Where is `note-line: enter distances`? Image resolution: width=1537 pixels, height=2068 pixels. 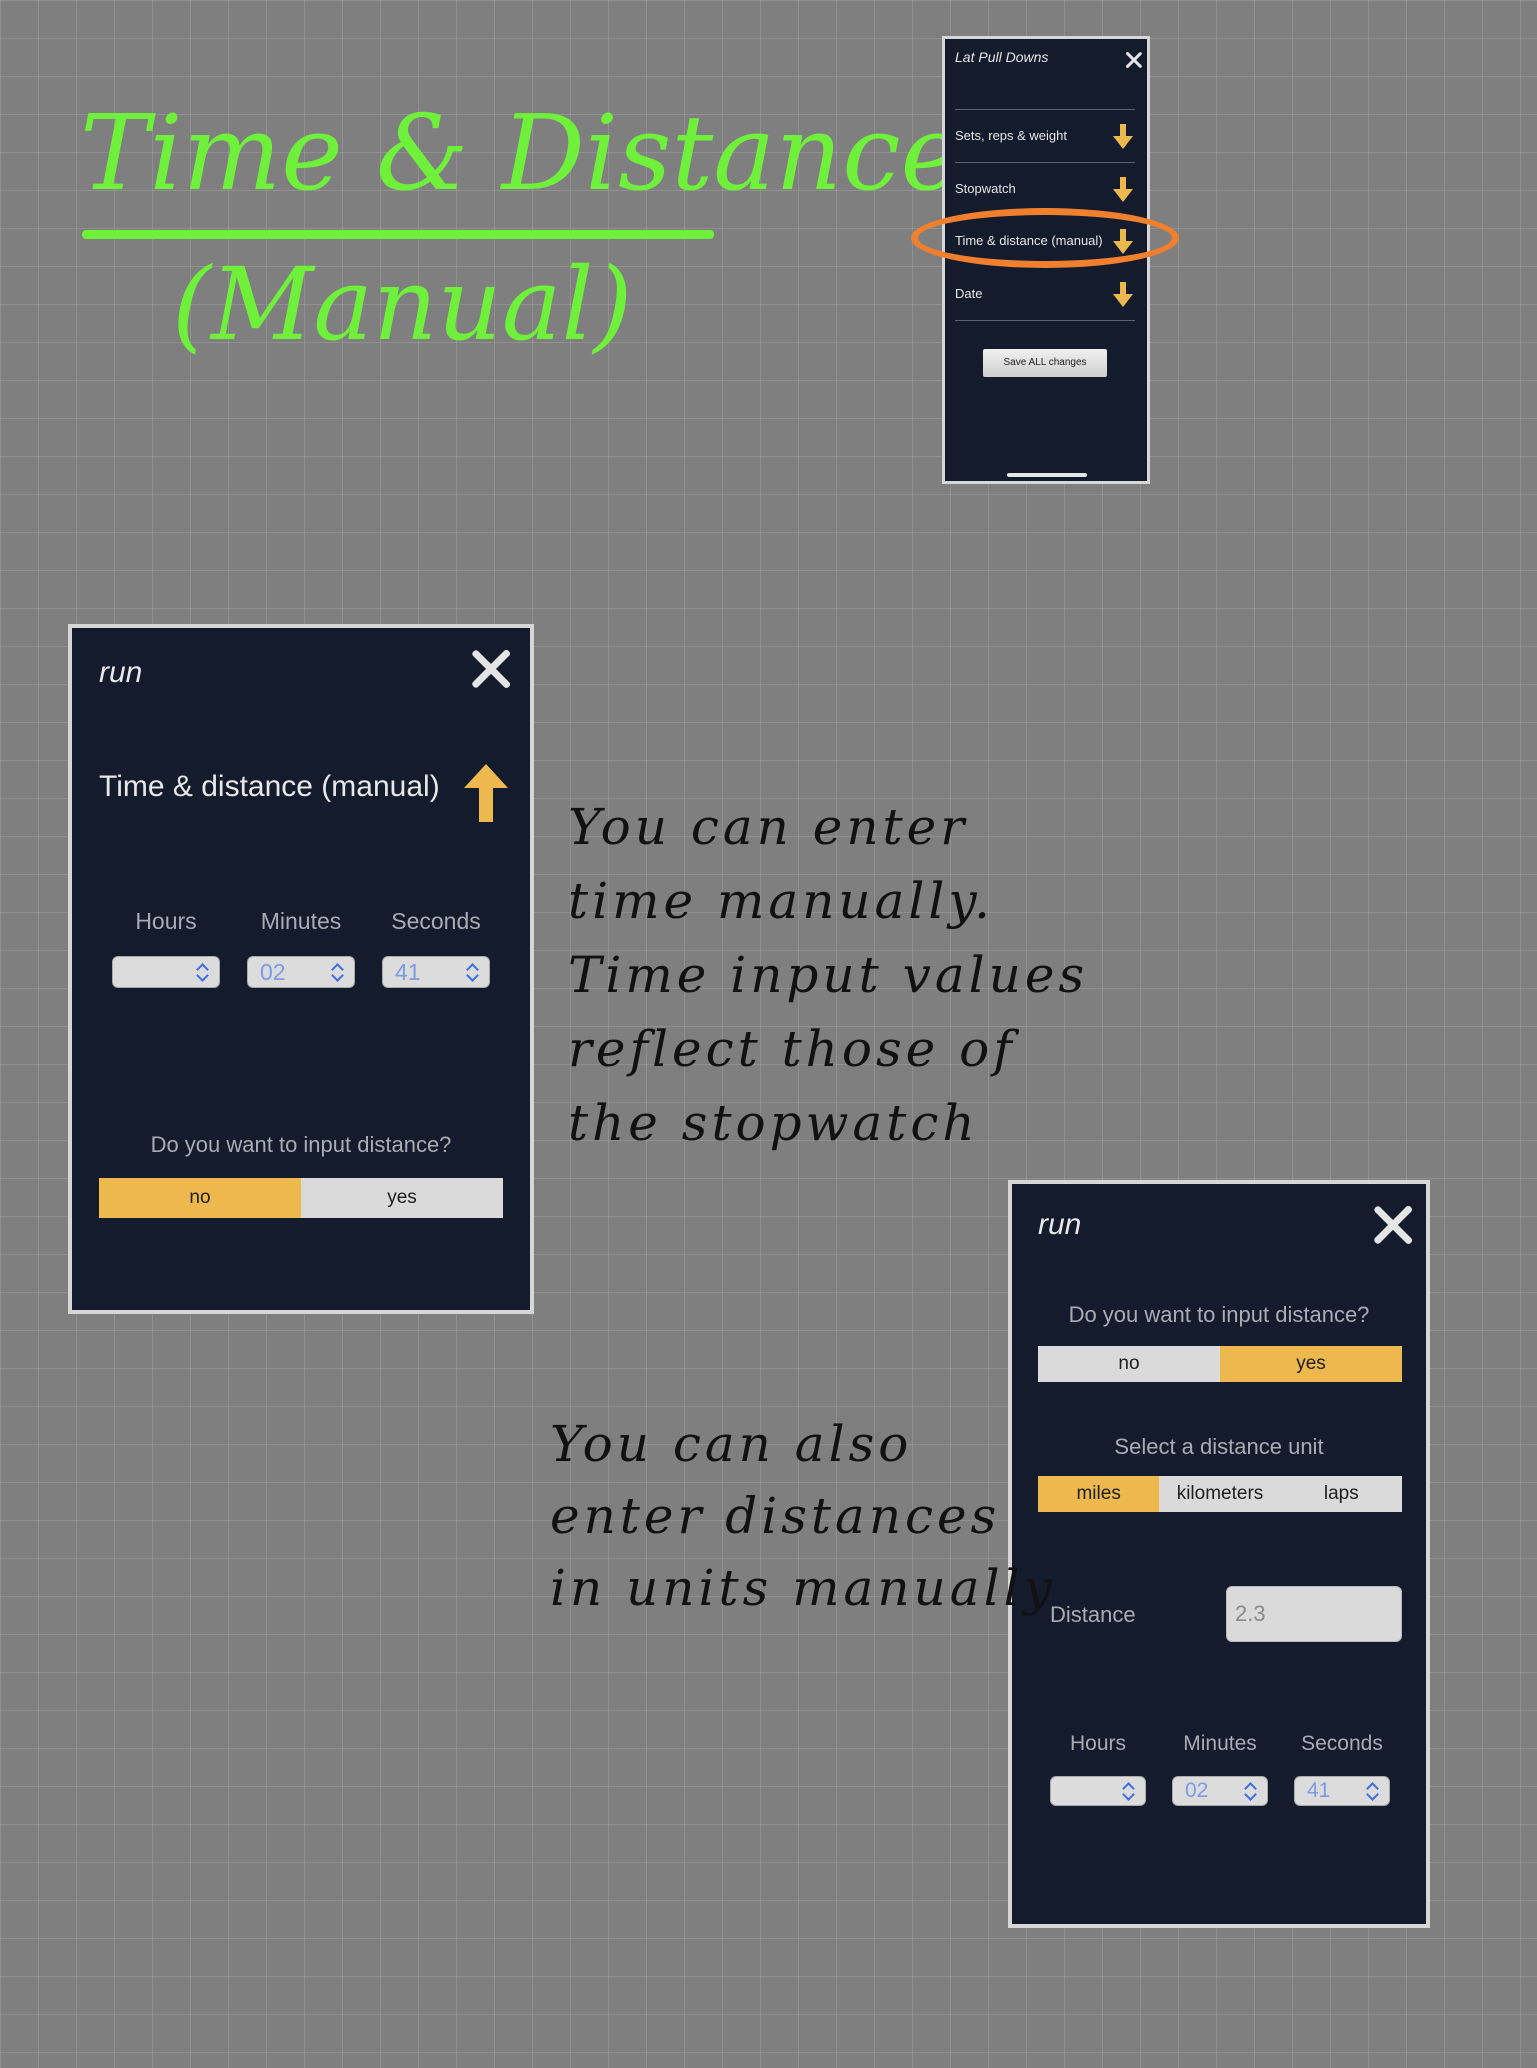
note-line: enter distances is located at coordinates (775, 1516).